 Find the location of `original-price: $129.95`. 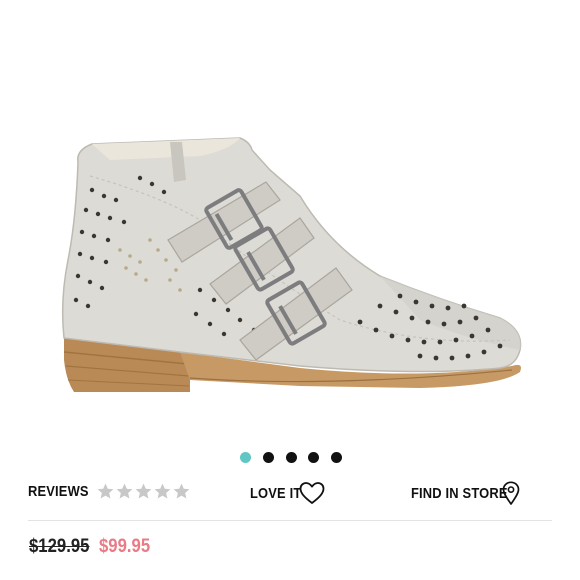

original-price: $129.95 is located at coordinates (59, 546).